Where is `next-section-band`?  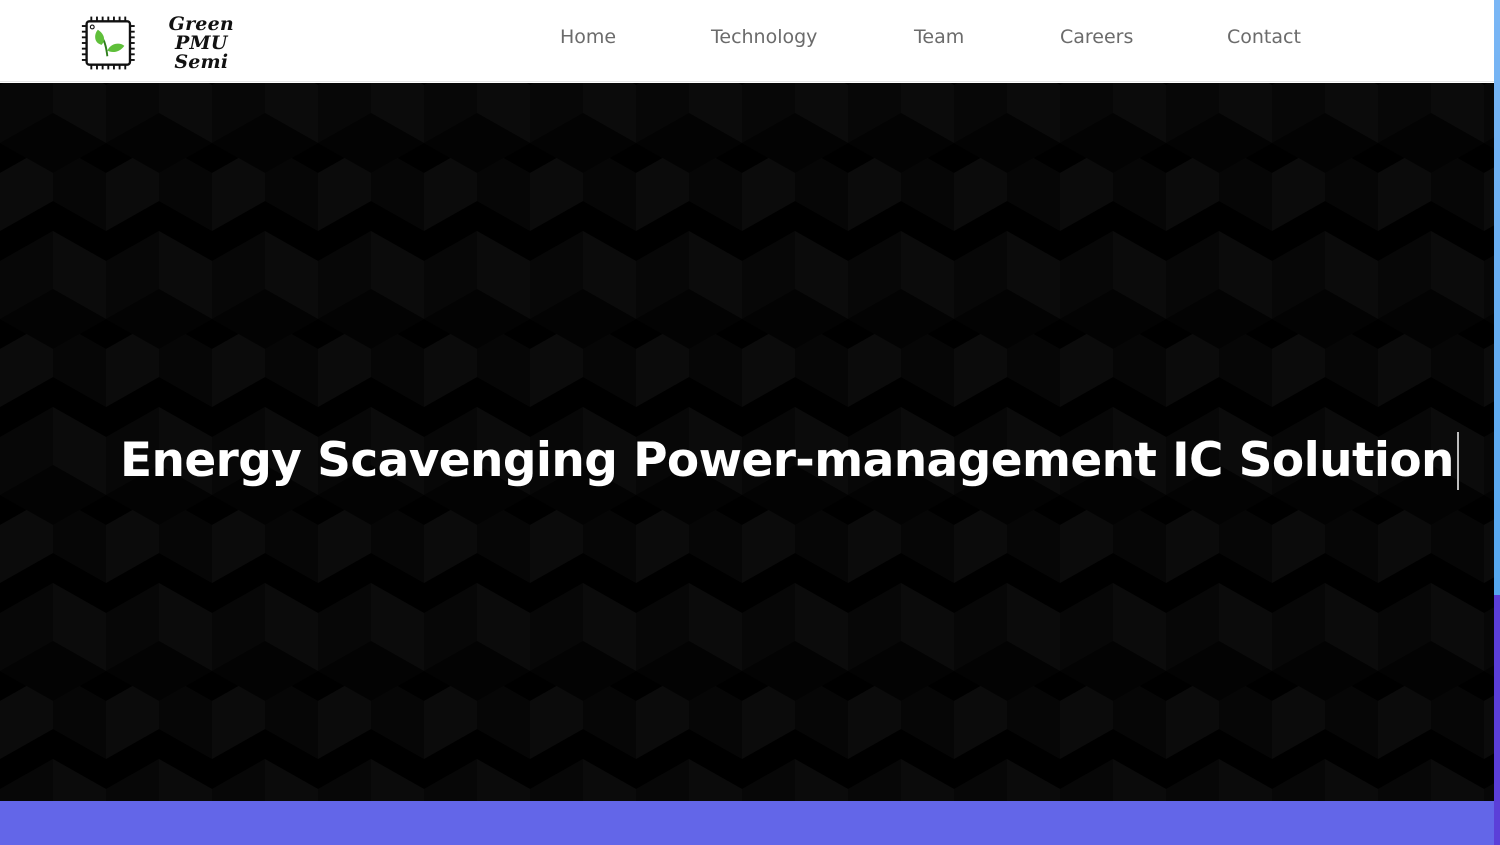
next-section-band is located at coordinates (747, 823).